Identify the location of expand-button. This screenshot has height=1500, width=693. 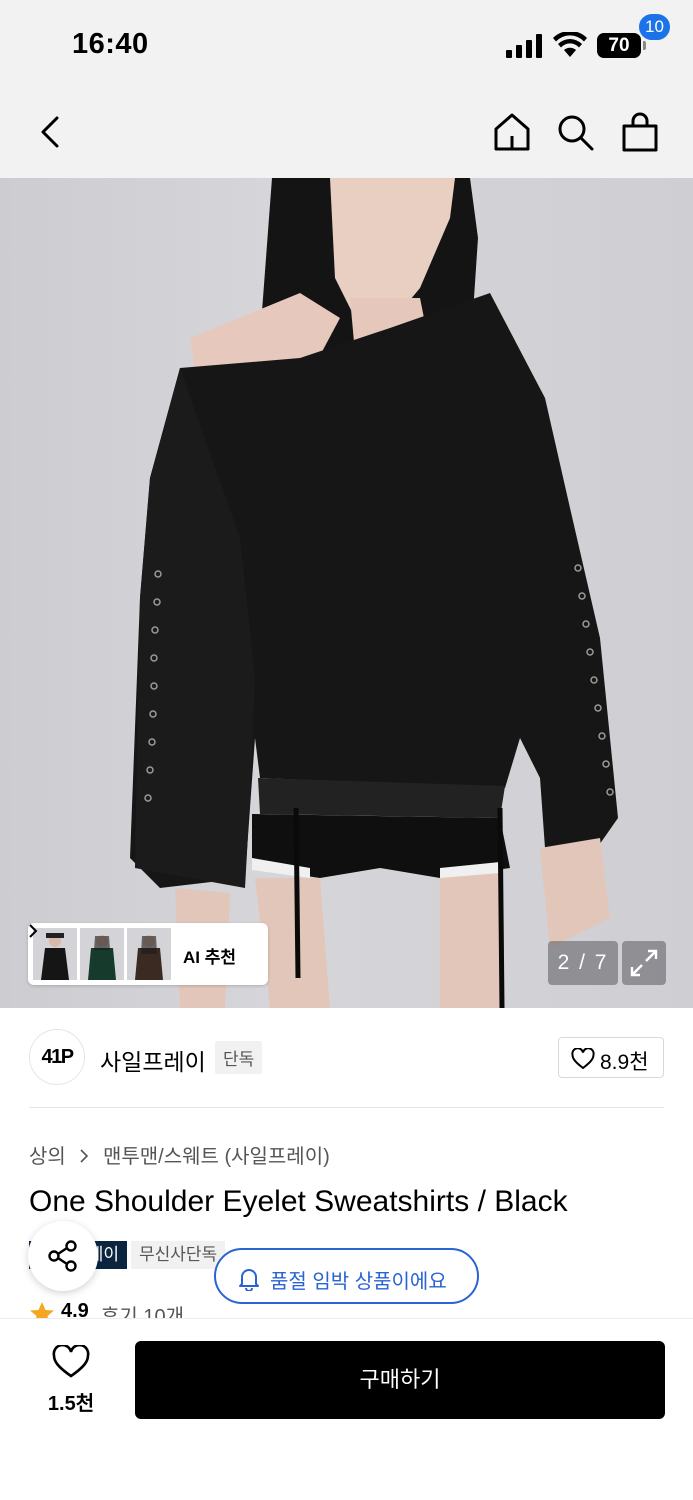
(644, 963).